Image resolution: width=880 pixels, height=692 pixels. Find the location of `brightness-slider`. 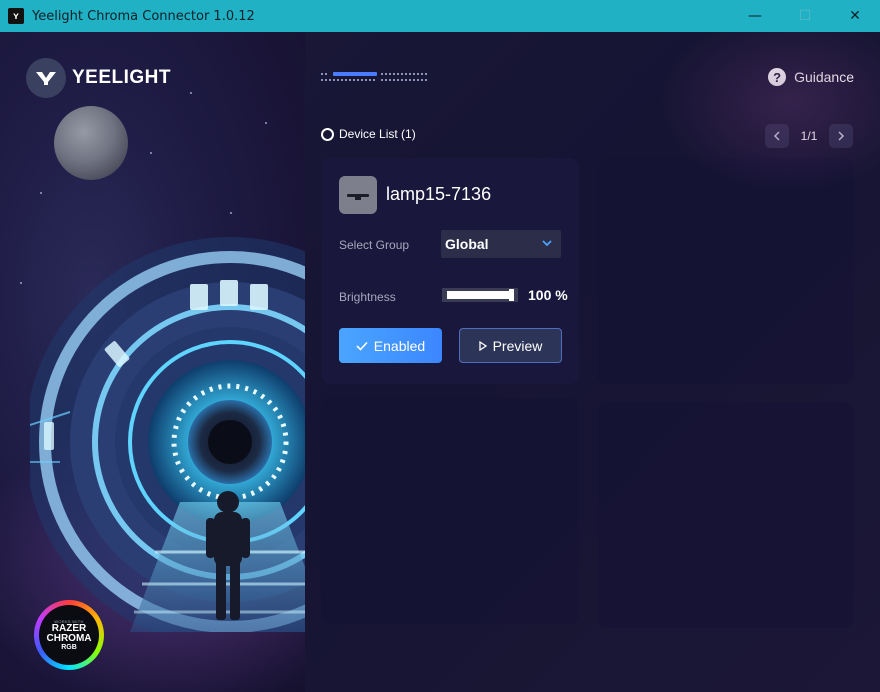

brightness-slider is located at coordinates (480, 295).